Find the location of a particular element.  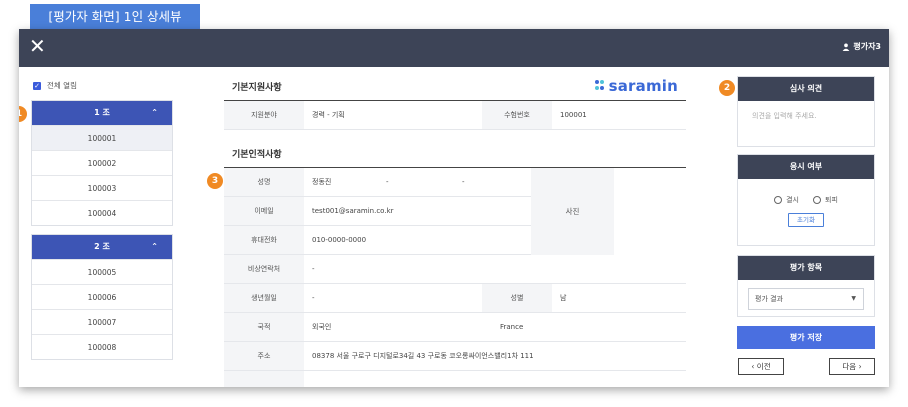

group-1-header: 1 조 ⌃ is located at coordinates (102, 113).